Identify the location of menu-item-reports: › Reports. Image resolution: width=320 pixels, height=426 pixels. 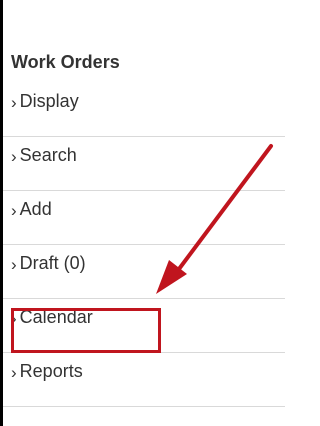
(144, 380).